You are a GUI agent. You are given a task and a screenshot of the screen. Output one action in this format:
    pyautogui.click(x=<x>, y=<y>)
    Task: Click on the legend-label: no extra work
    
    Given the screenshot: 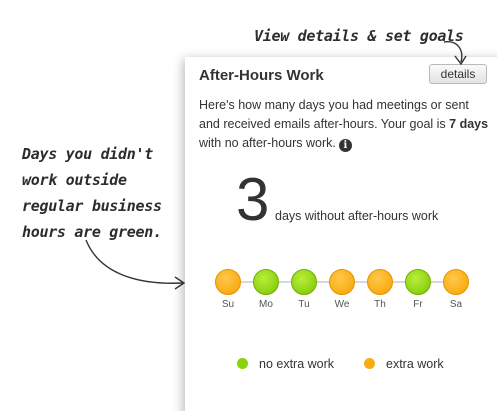 What is the action you would take?
    pyautogui.click(x=297, y=364)
    